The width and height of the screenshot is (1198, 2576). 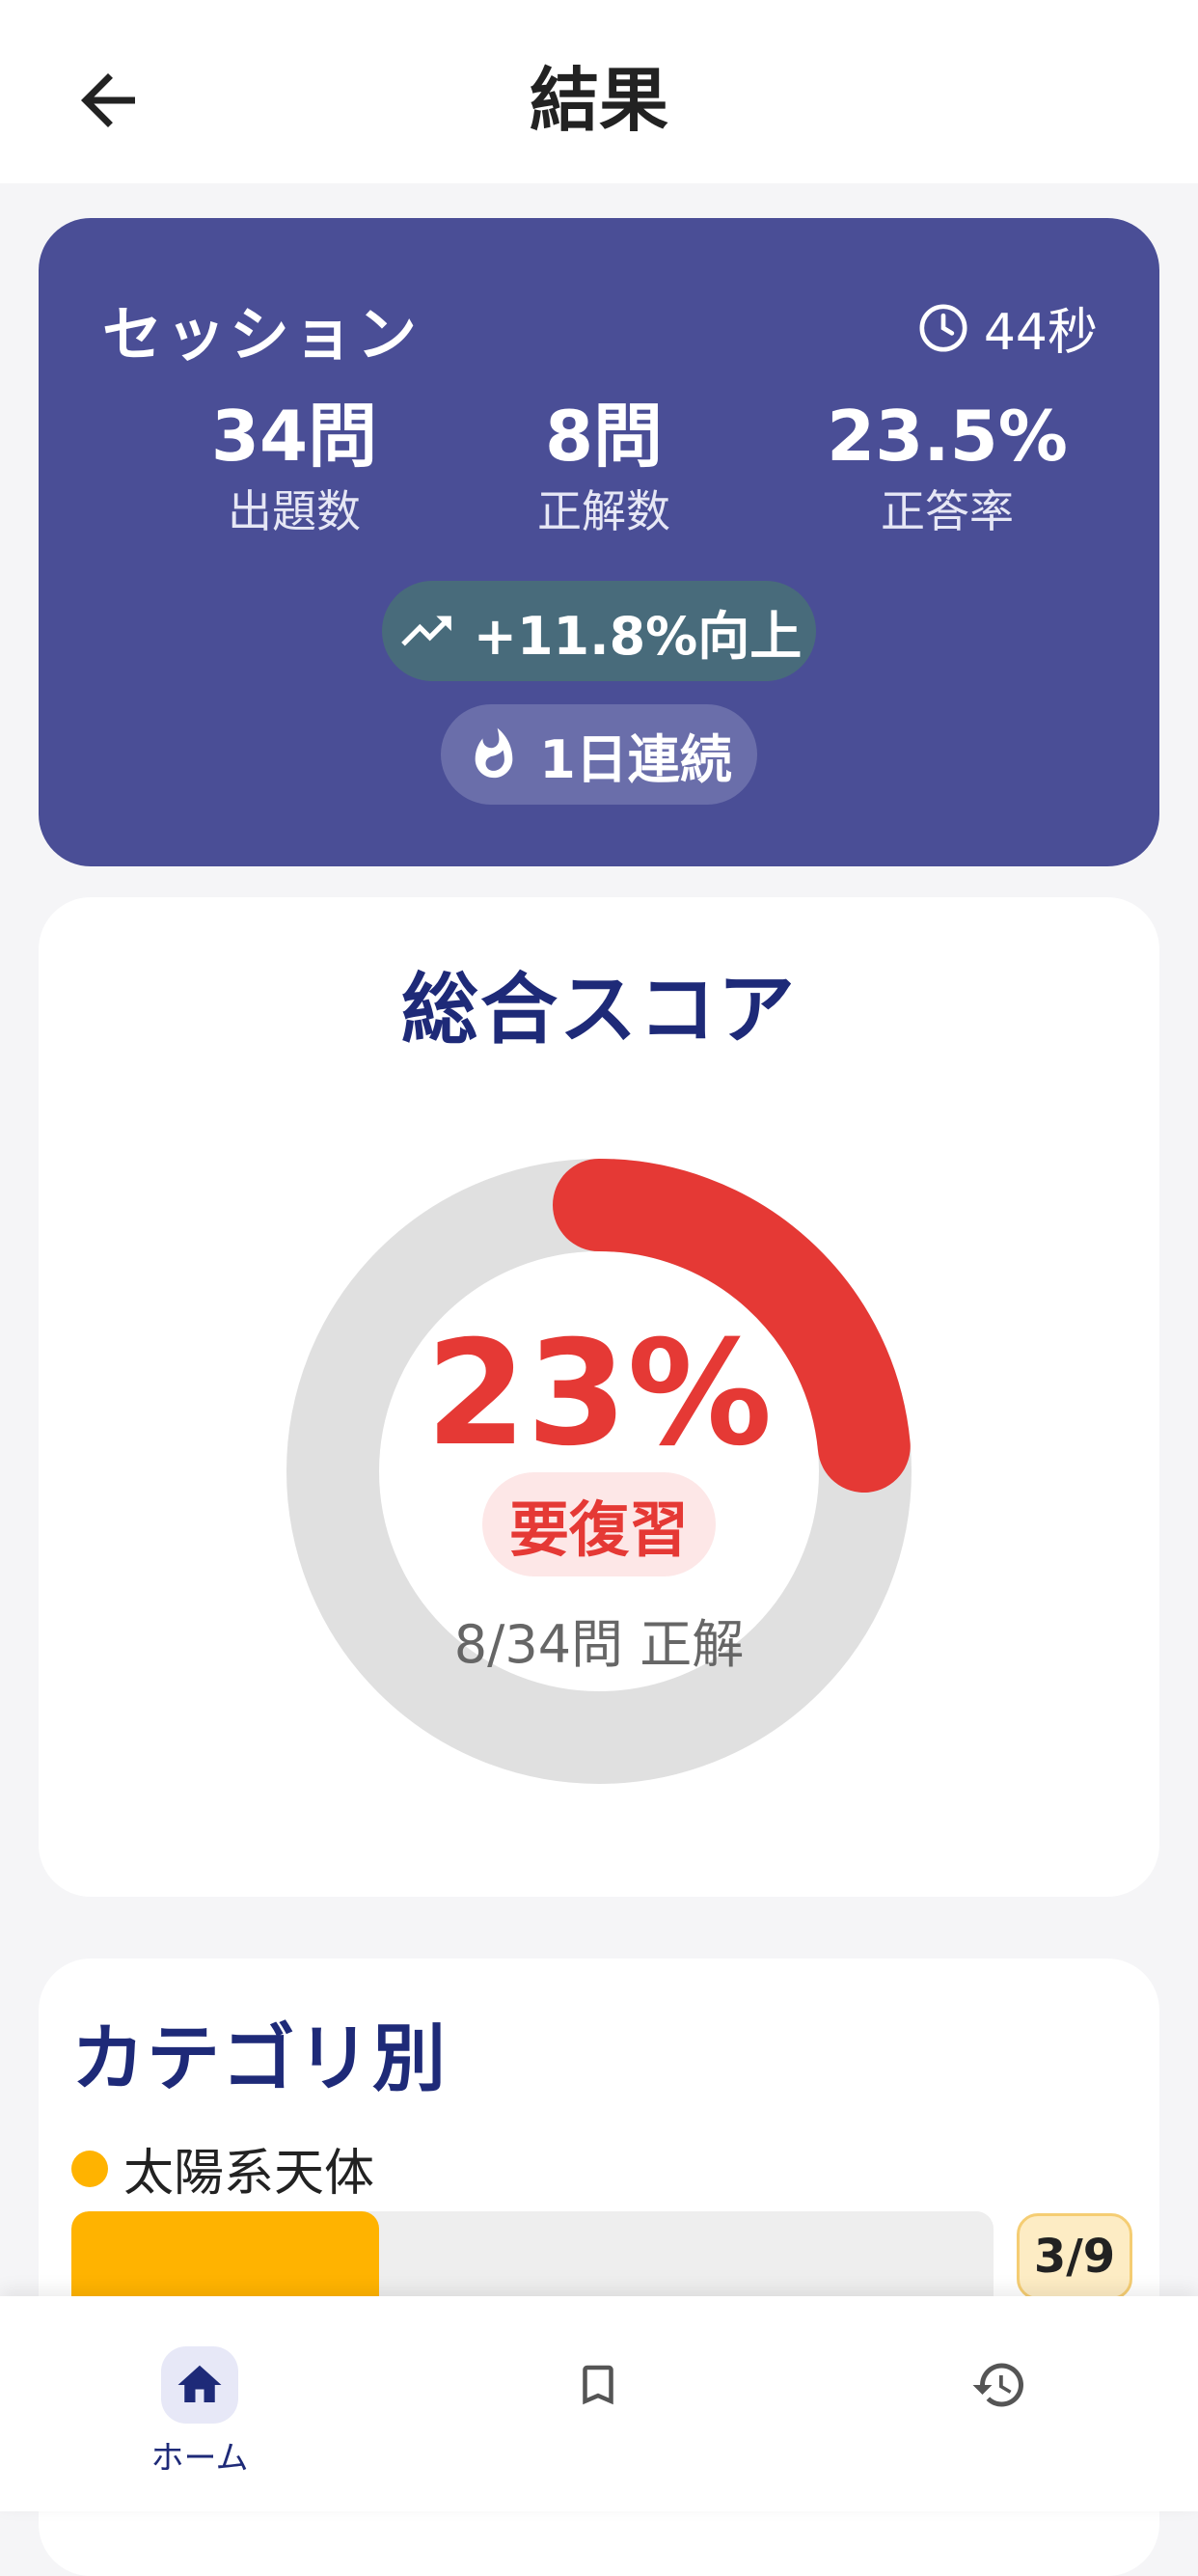 I want to click on category-color-dot, so click(x=89, y=2169).